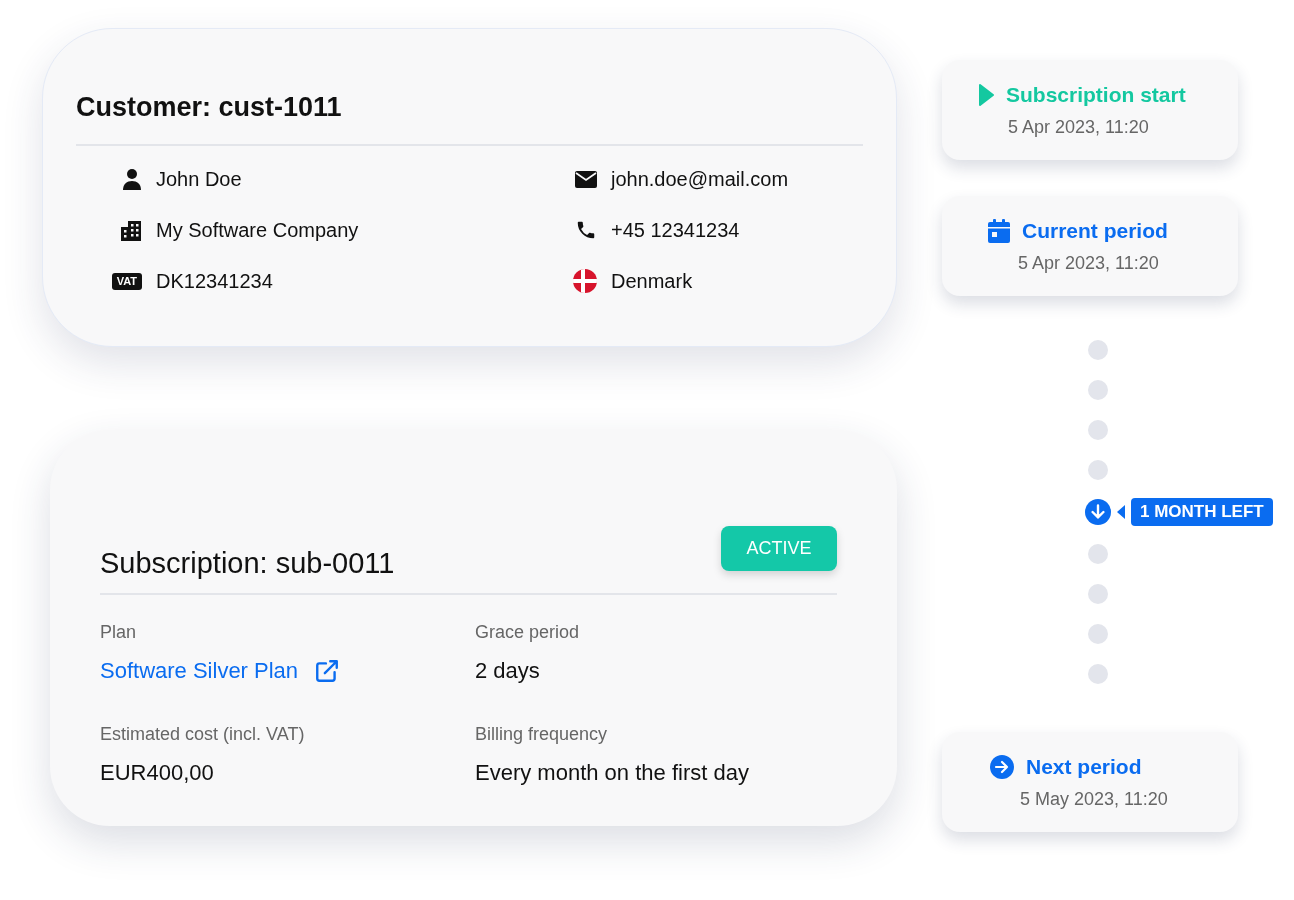  Describe the element at coordinates (220, 670) in the screenshot. I see `plan-link: Software Silver Plan` at that location.